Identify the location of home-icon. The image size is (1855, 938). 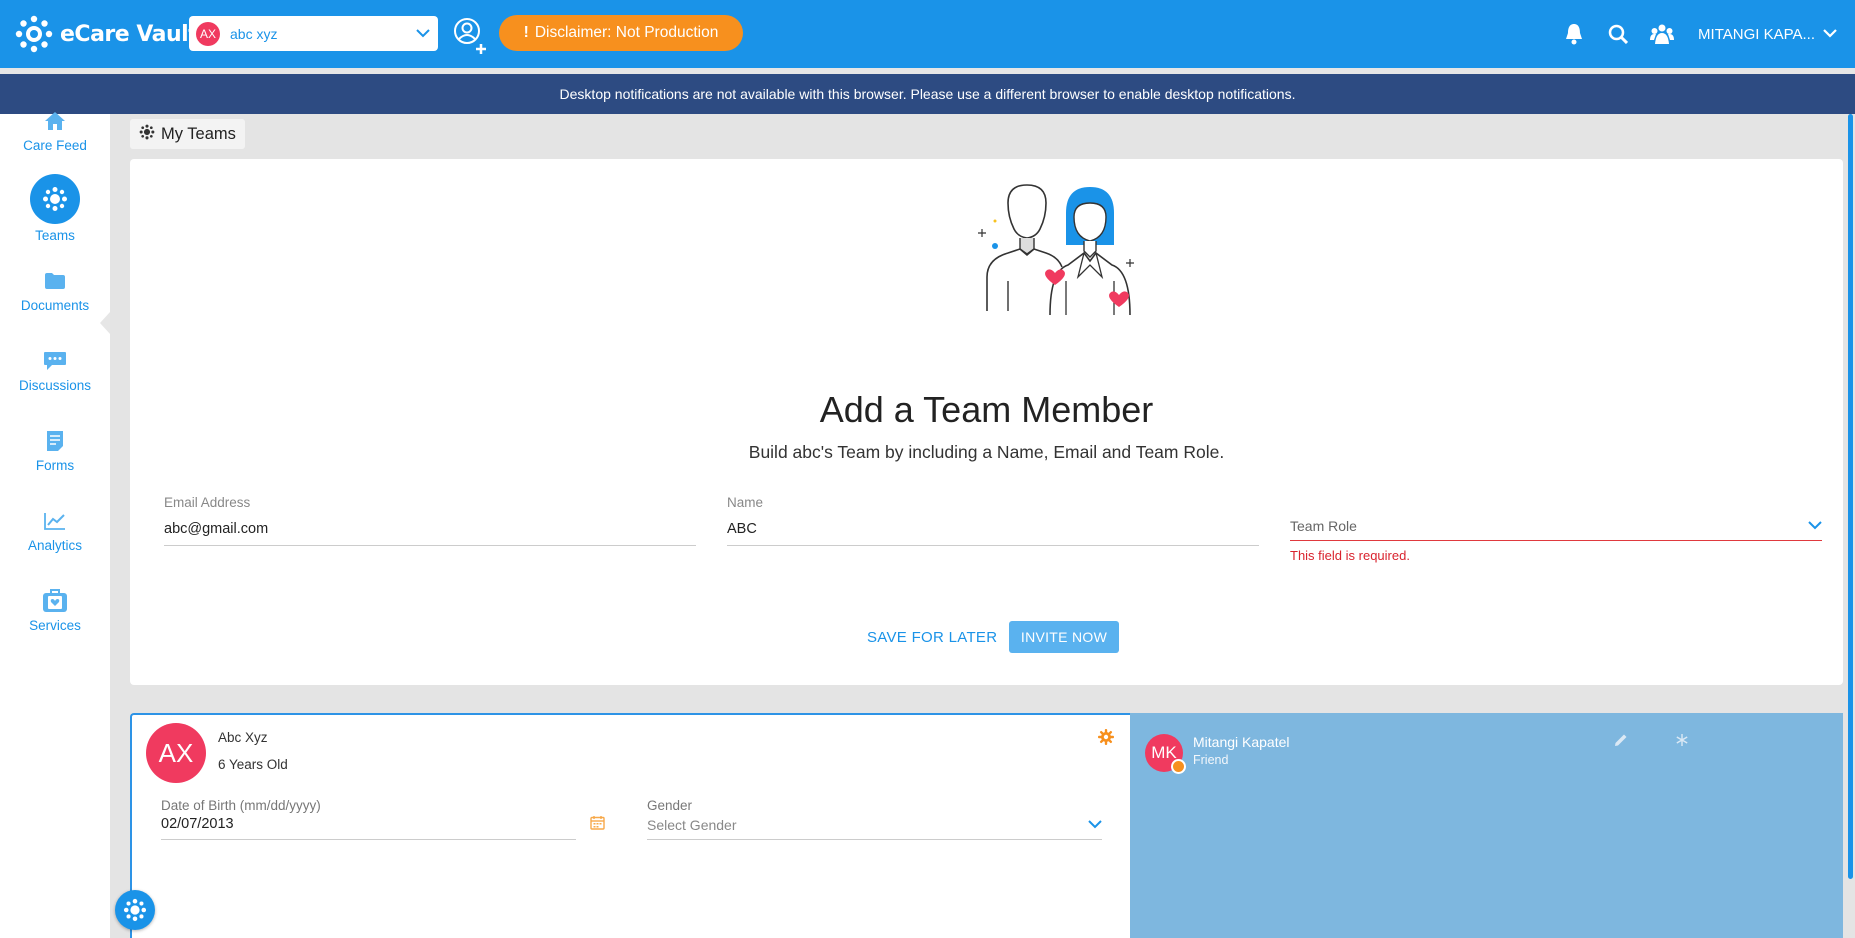
(55, 121).